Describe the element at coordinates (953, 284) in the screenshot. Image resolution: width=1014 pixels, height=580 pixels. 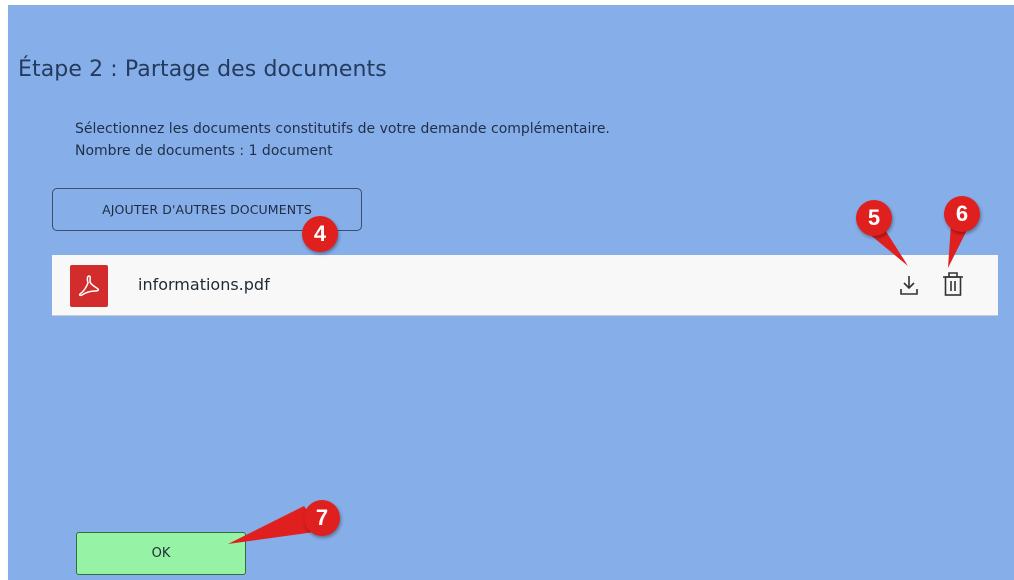
I see `trash-icon` at that location.